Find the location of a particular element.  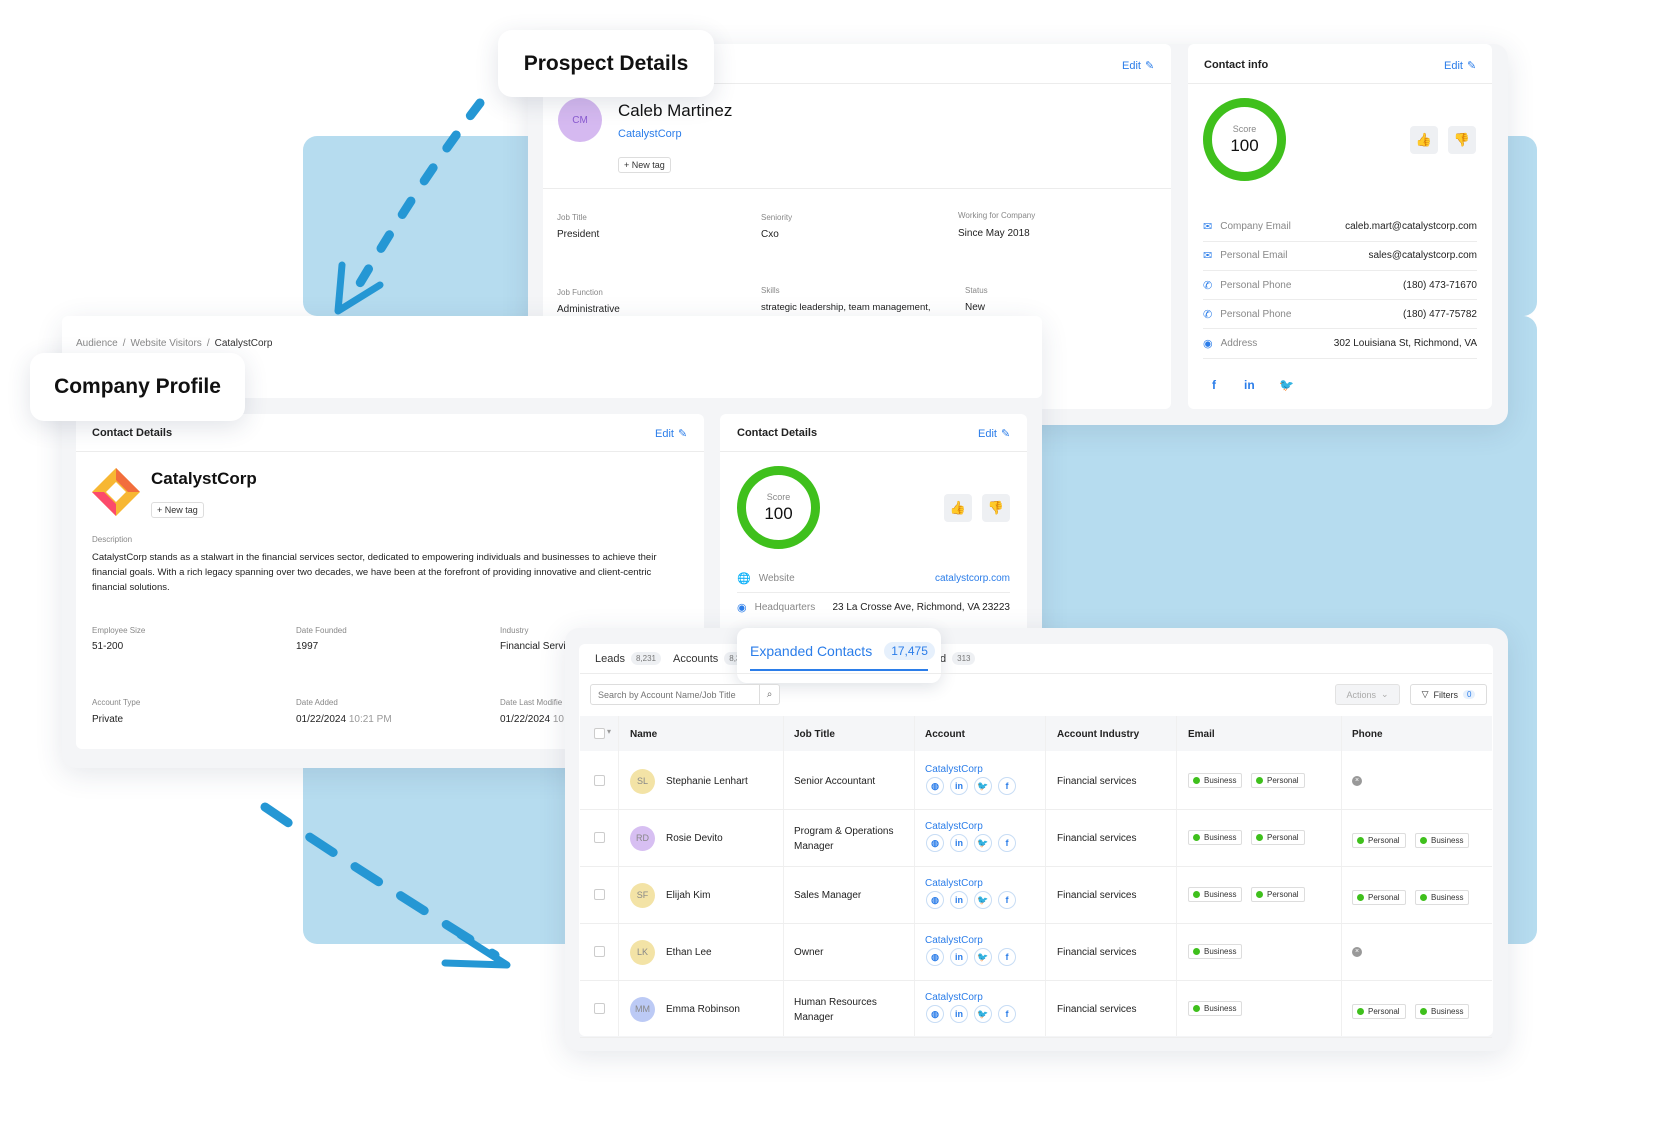

phone-badge-personal: Personal is located at coordinates (1379, 897).